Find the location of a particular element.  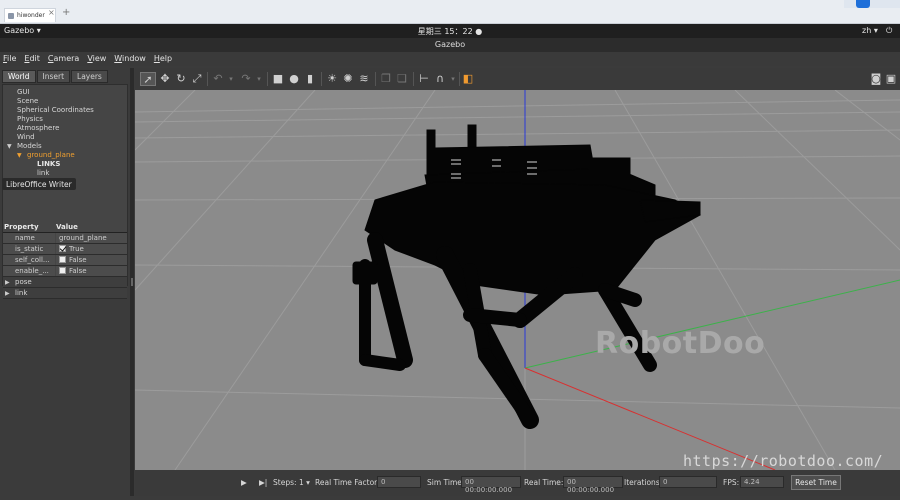

browser-tab-label: hiwonder is located at coordinates (31, 15).